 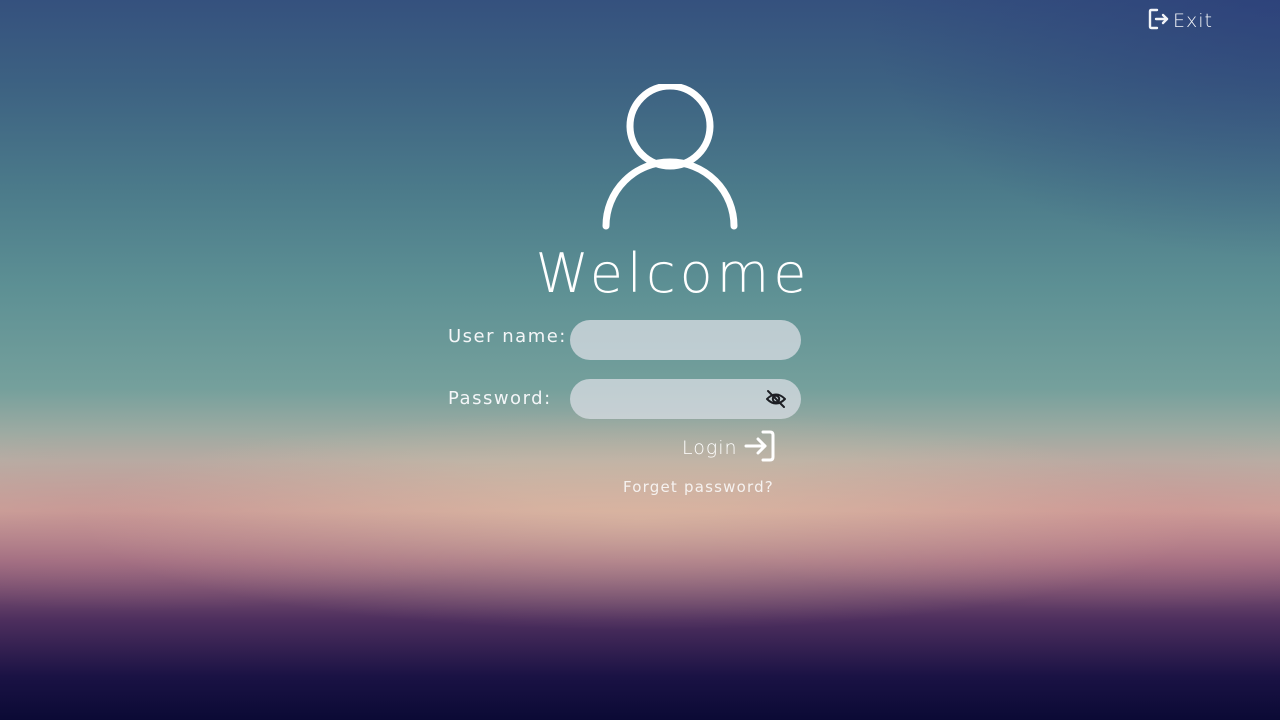 What do you see at coordinates (776, 399) in the screenshot?
I see `eye-slash-icon` at bounding box center [776, 399].